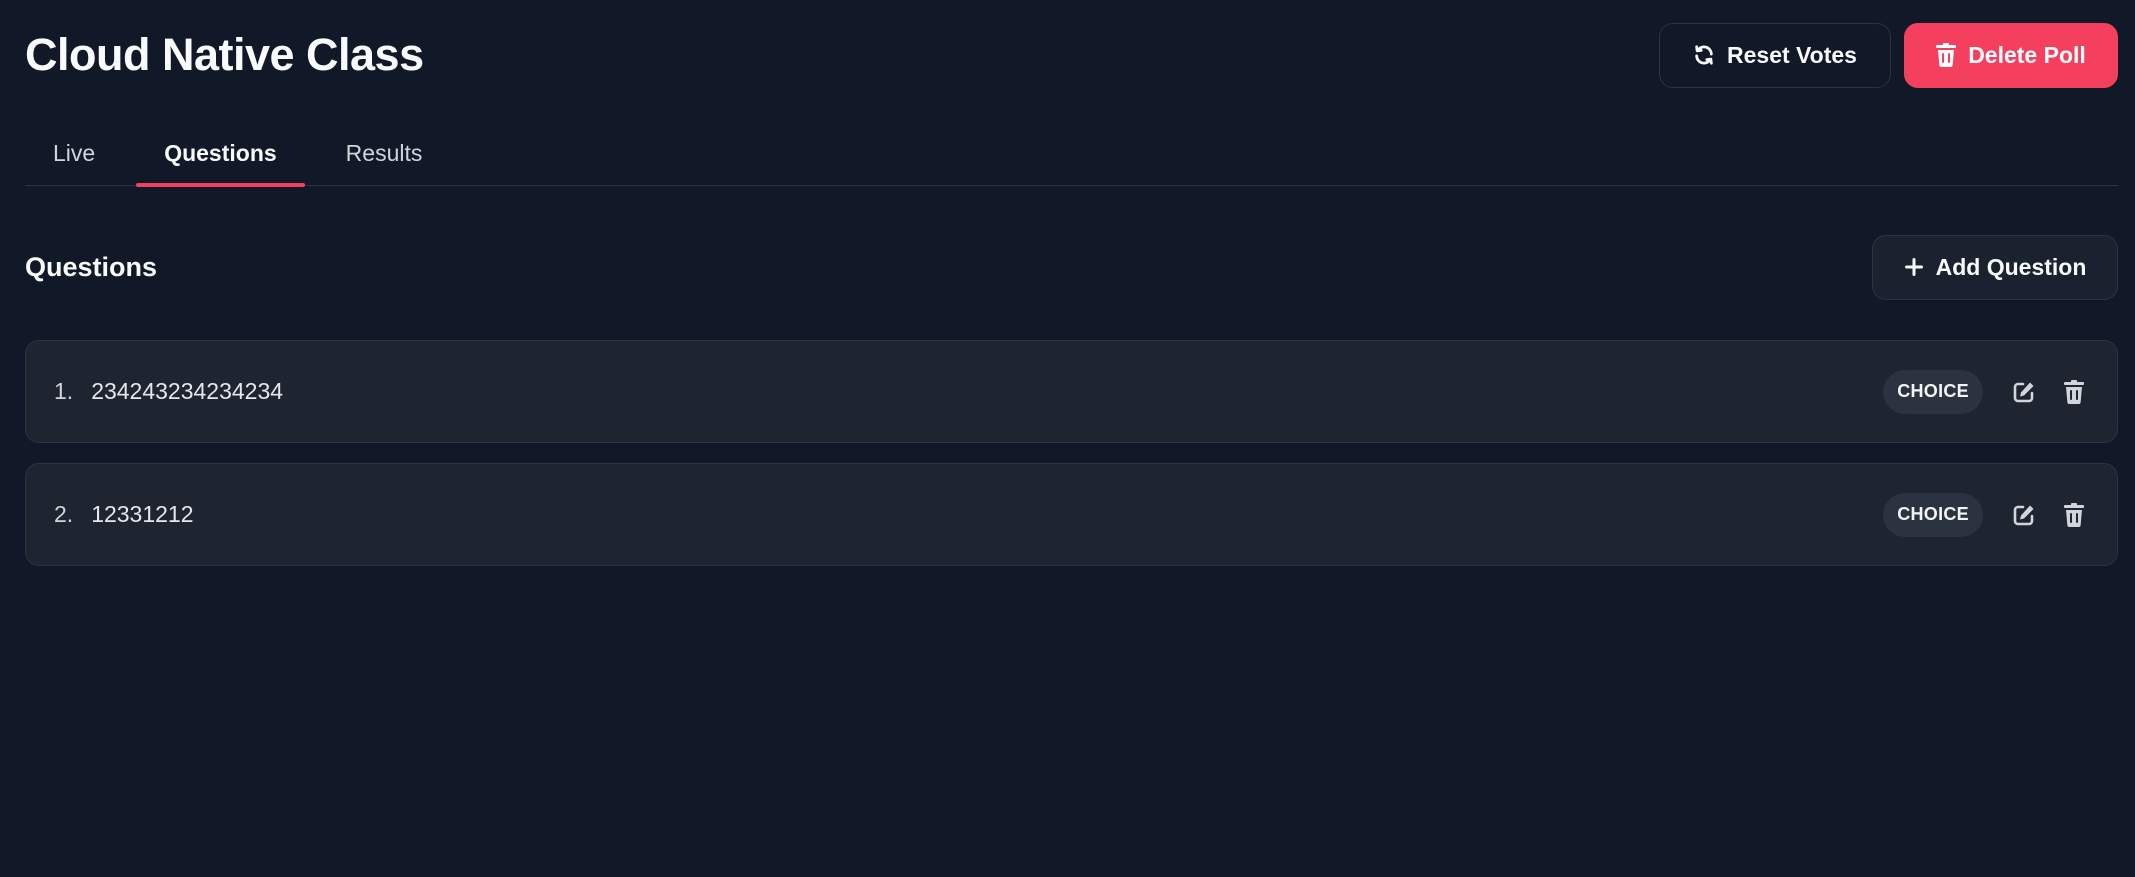 The image size is (2135, 877). Describe the element at coordinates (2011, 266) in the screenshot. I see `add-question-label: Add Question` at that location.